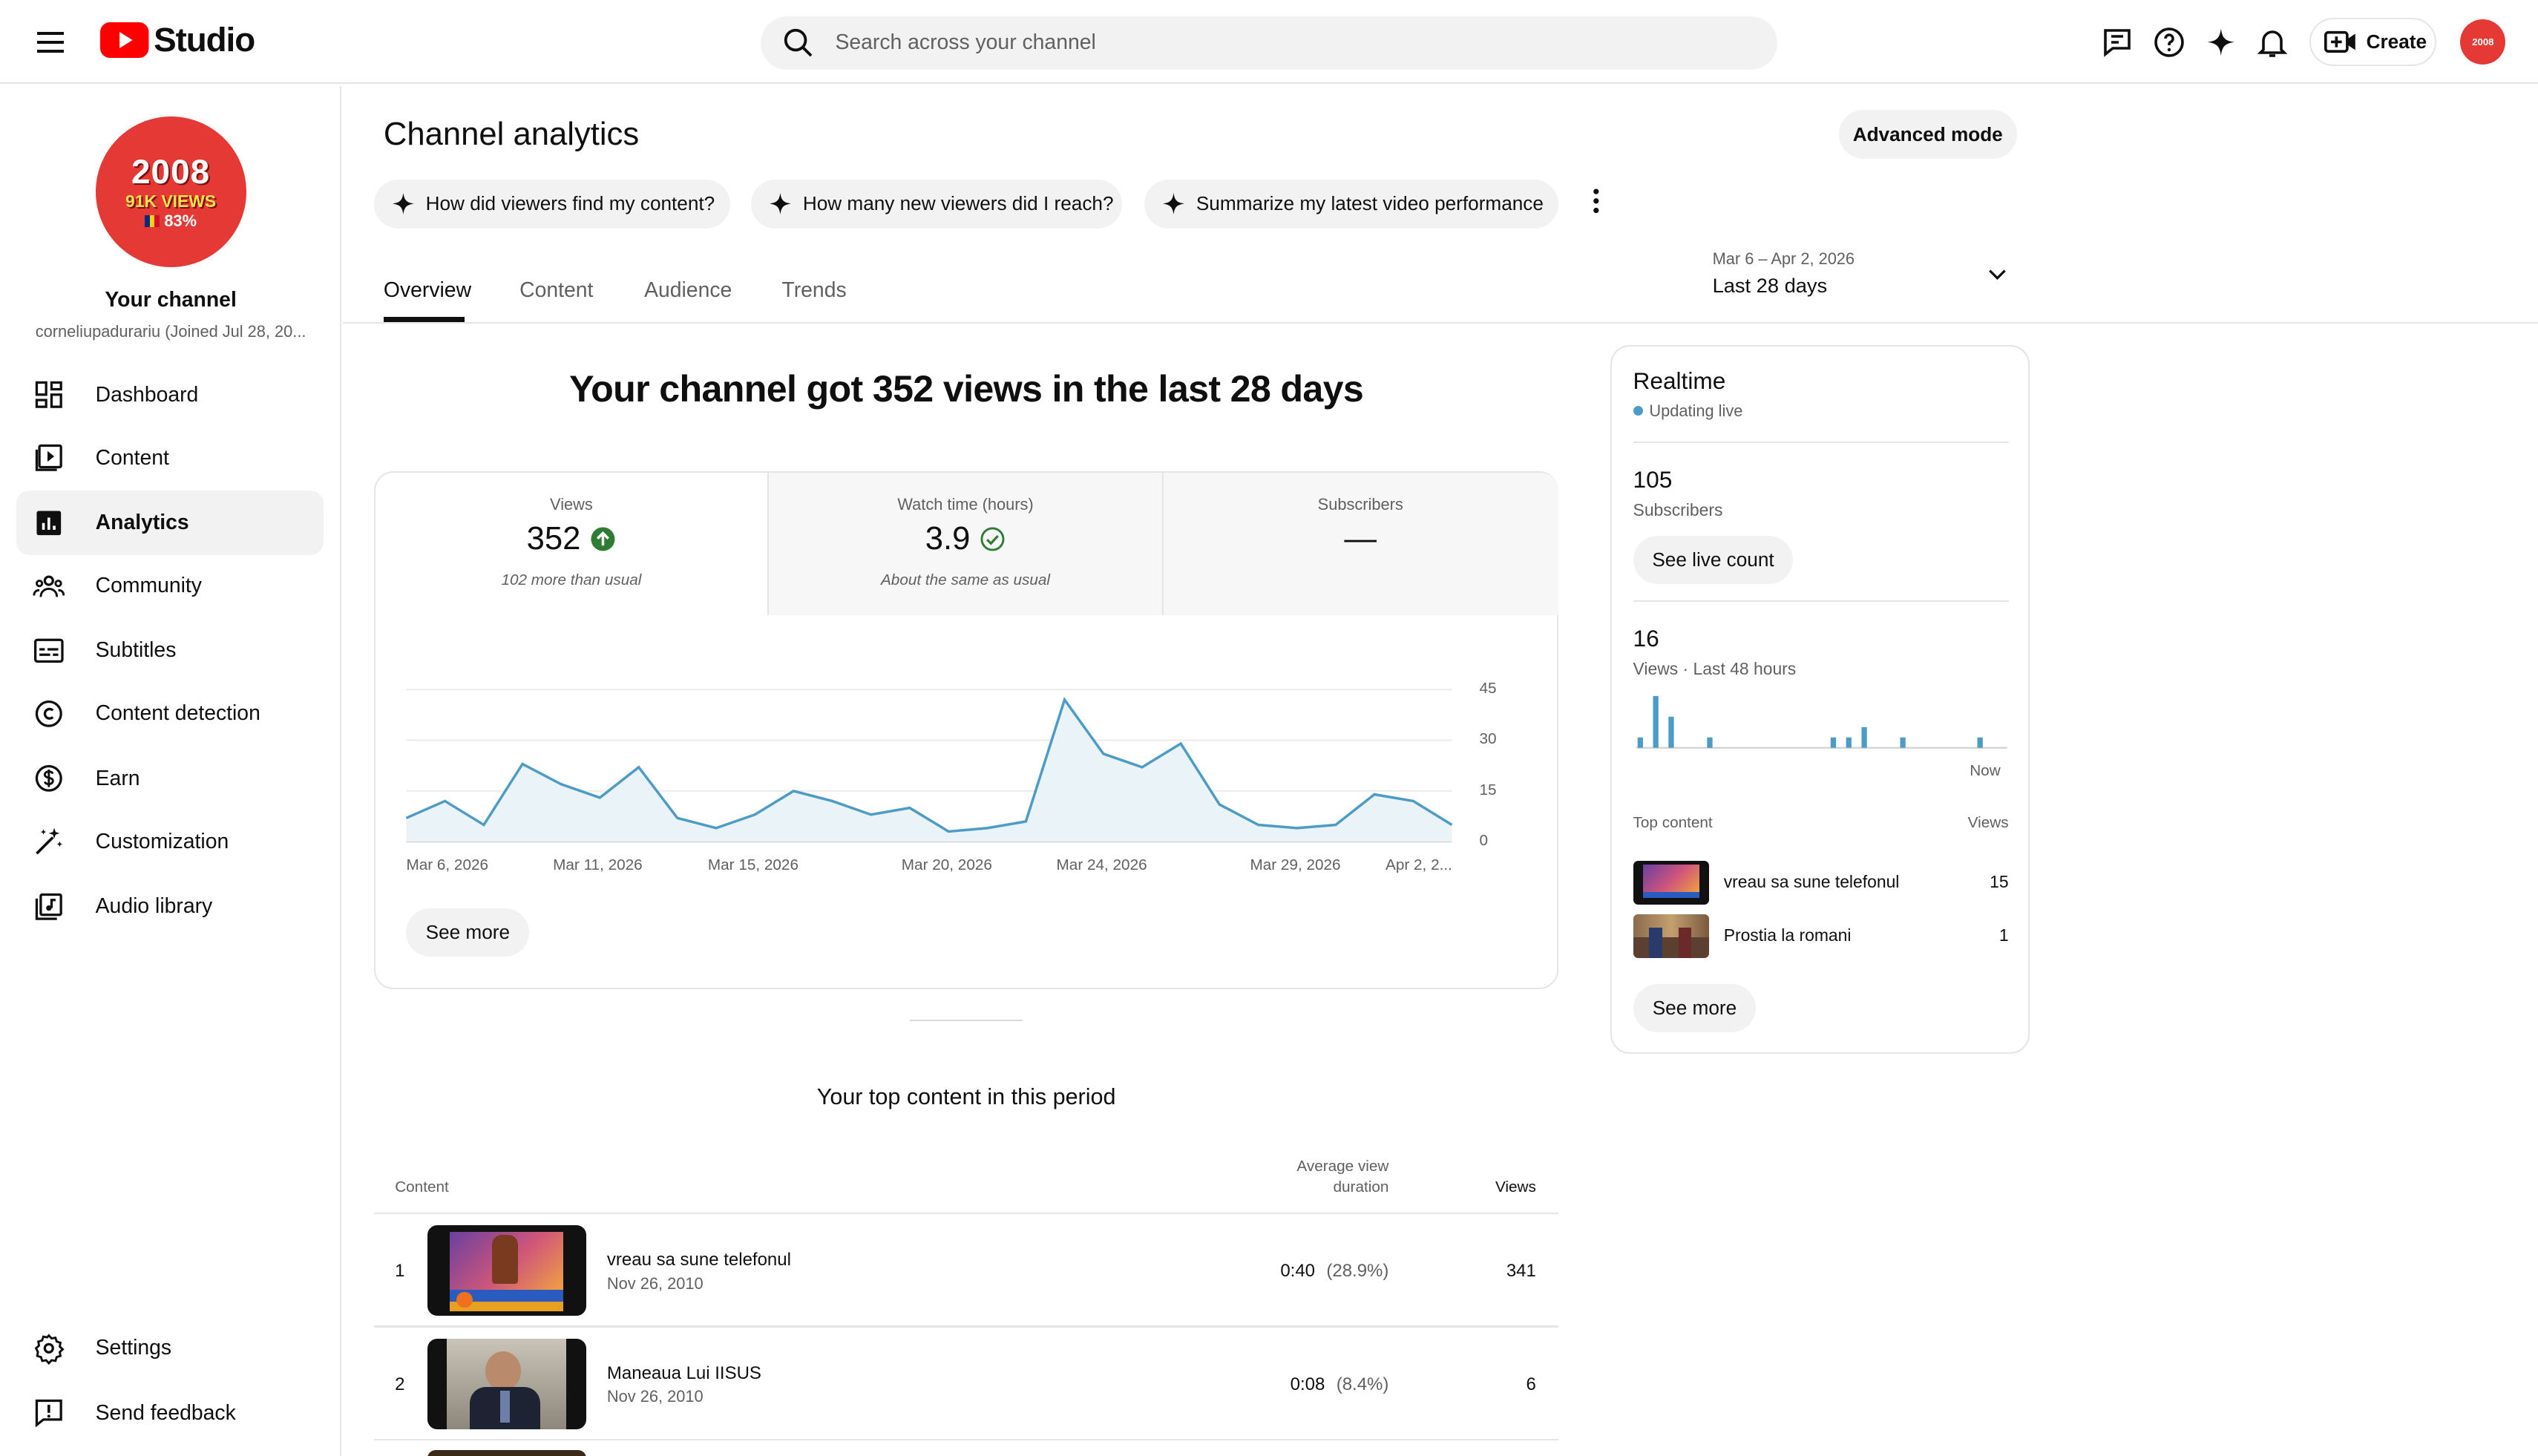 The image size is (2538, 1456). Describe the element at coordinates (1646, 638) in the screenshot. I see `views-48h-value: 16` at that location.